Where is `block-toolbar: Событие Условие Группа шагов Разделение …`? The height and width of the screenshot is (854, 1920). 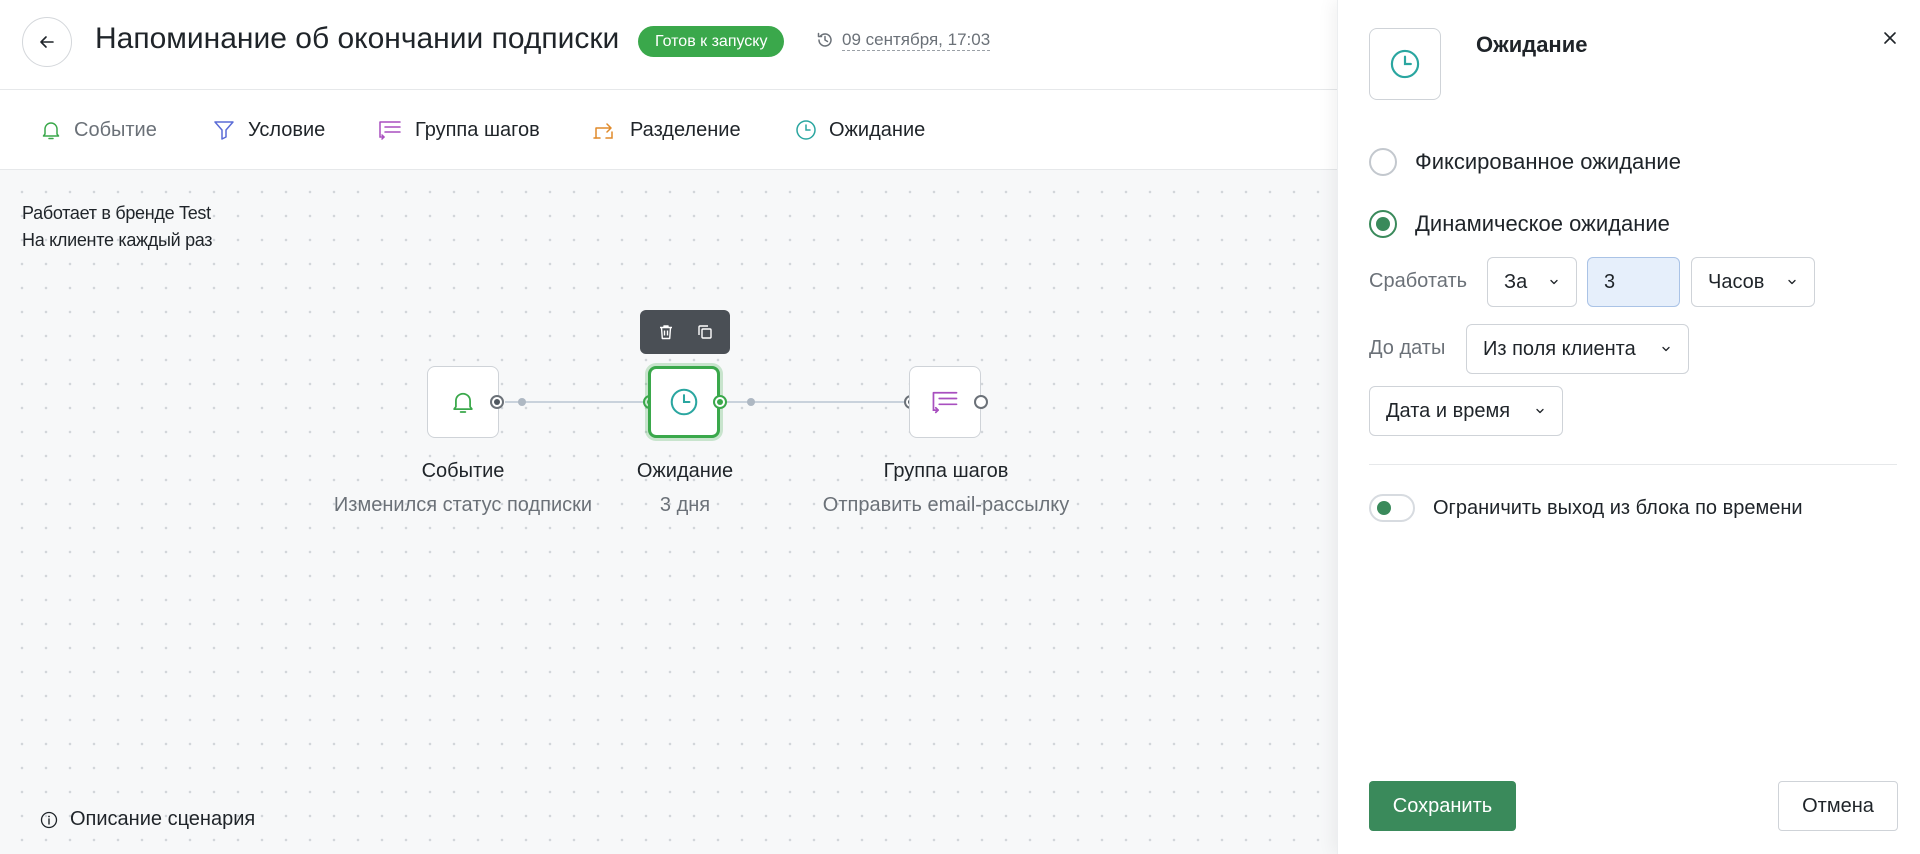
block-toolbar: Событие Условие Группа шагов Разделение … is located at coordinates (668, 130).